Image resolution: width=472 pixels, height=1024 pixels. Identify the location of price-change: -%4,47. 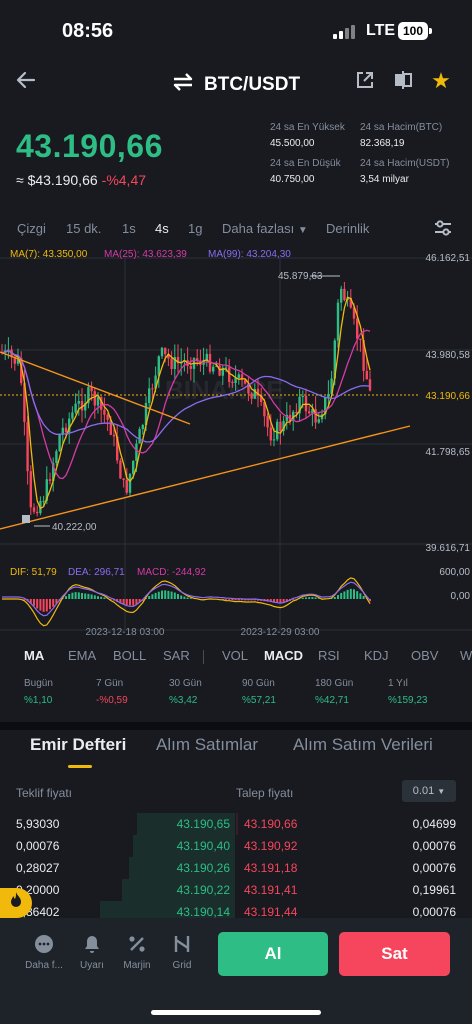
(124, 180).